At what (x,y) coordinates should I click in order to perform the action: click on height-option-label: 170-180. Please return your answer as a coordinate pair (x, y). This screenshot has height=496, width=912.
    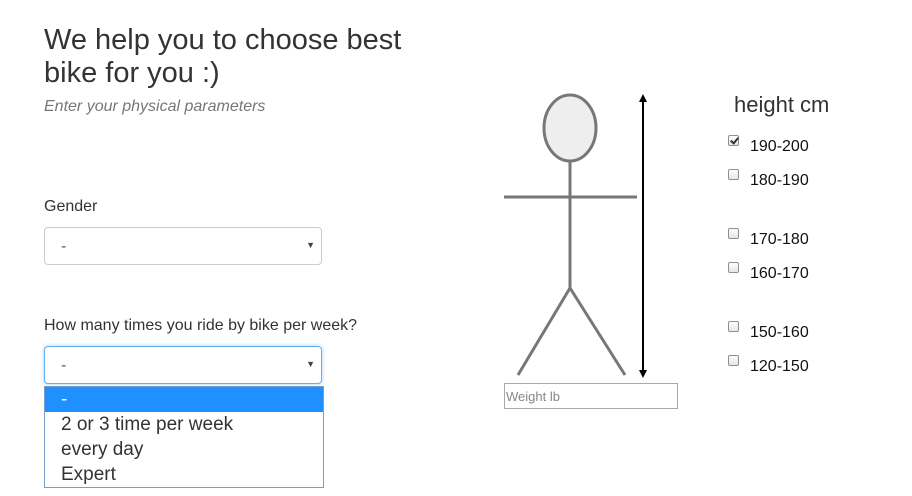
    Looking at the image, I should click on (779, 239).